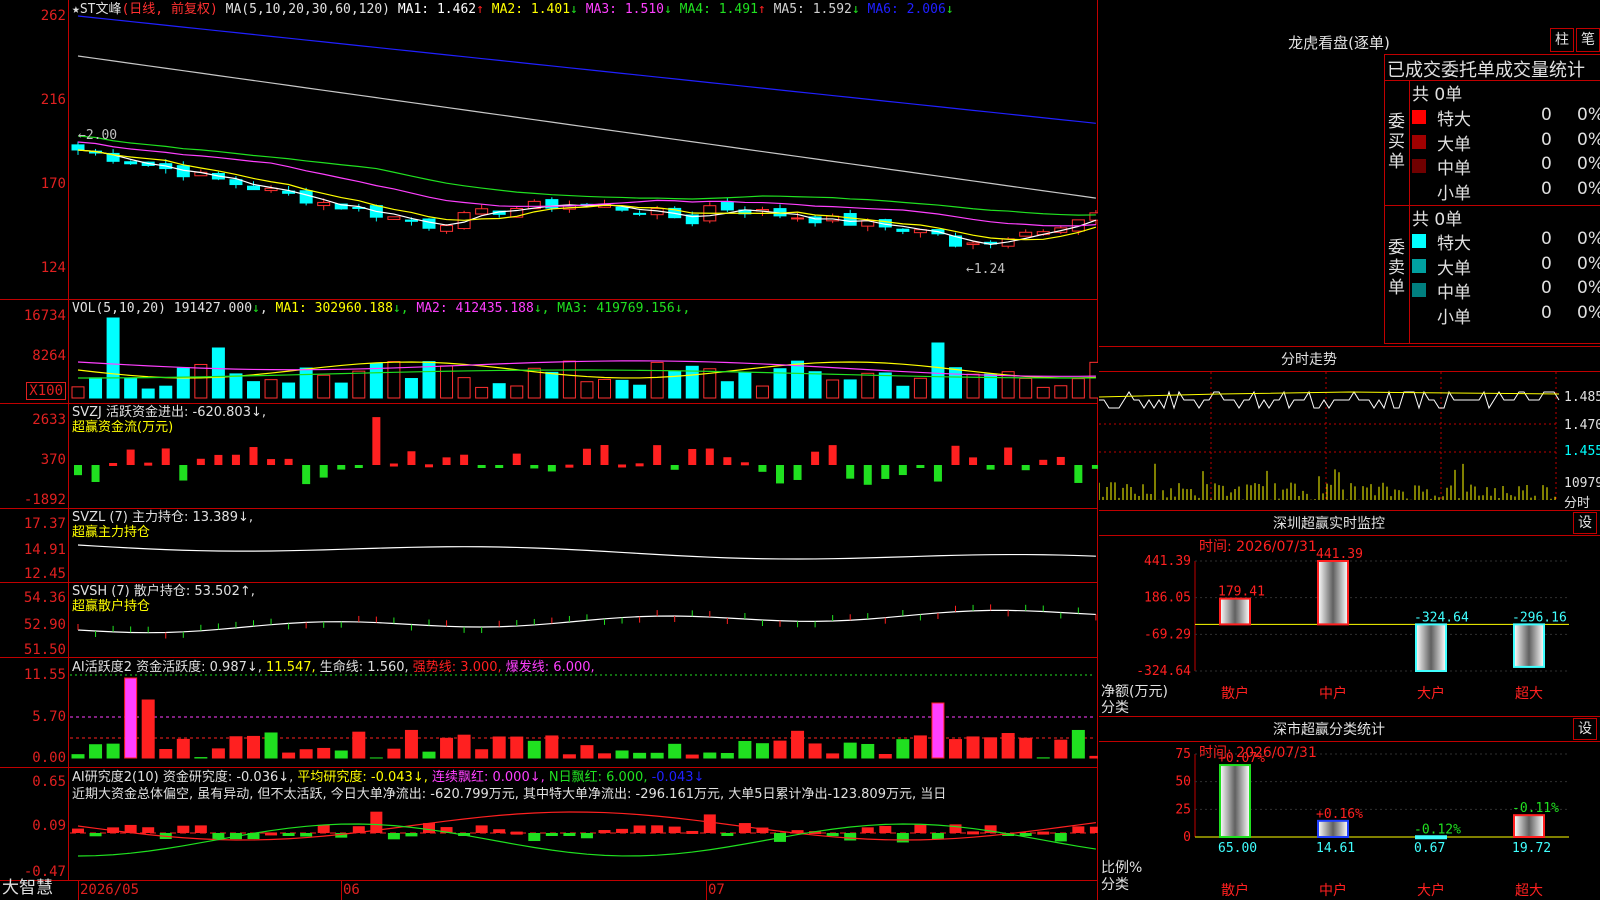 This screenshot has width=1600, height=900. What do you see at coordinates (185, 777) in the screenshot?
I see `research-part: AI研究度2(10) 资金研究度: -0.036↓,` at bounding box center [185, 777].